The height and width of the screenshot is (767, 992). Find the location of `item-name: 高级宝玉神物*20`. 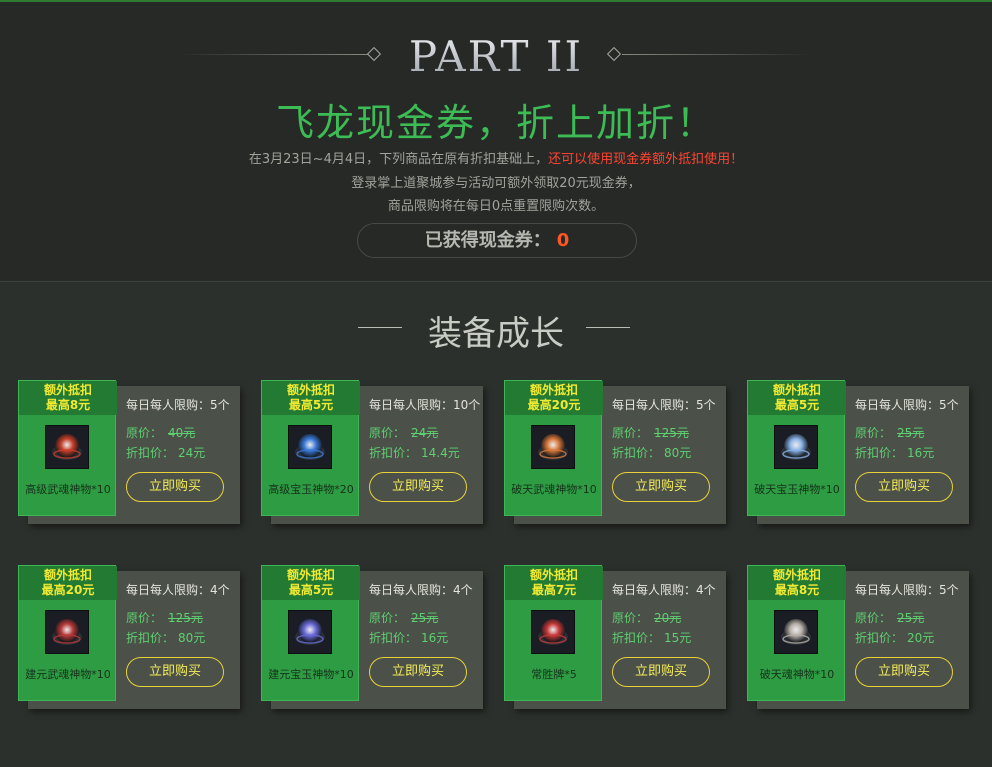

item-name: 高级宝玉神物*20 is located at coordinates (311, 489).